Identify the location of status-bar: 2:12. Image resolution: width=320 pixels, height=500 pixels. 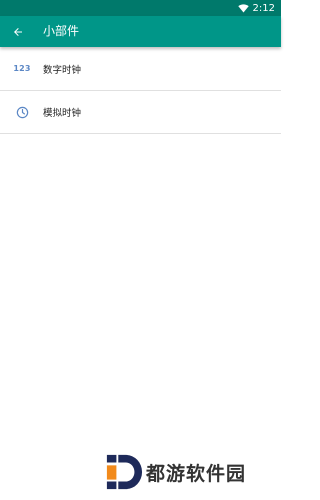
(140, 8).